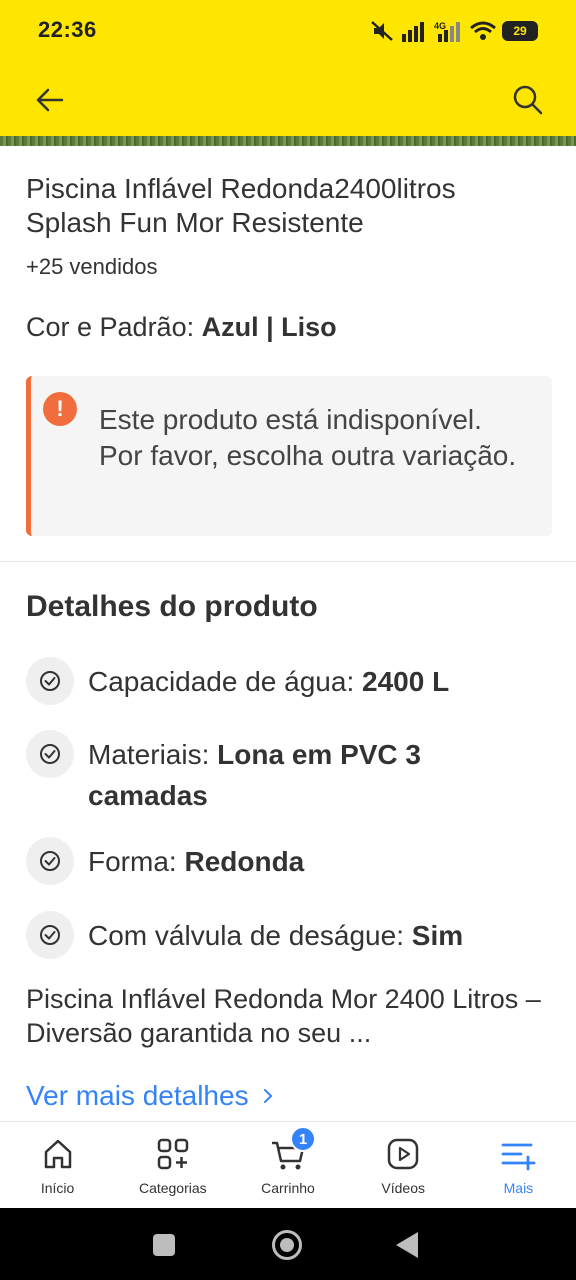  I want to click on spec-label: Capacidade de água:, so click(221, 681).